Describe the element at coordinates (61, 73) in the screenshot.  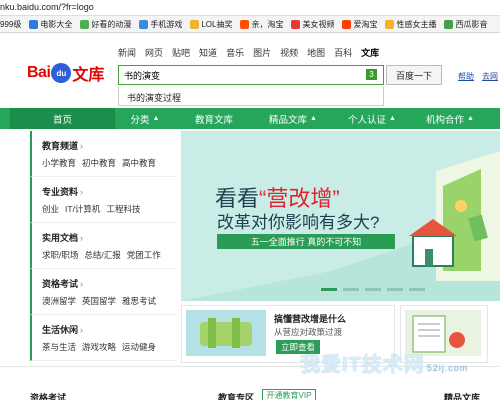
I see `logo-paw-icon: du` at that location.